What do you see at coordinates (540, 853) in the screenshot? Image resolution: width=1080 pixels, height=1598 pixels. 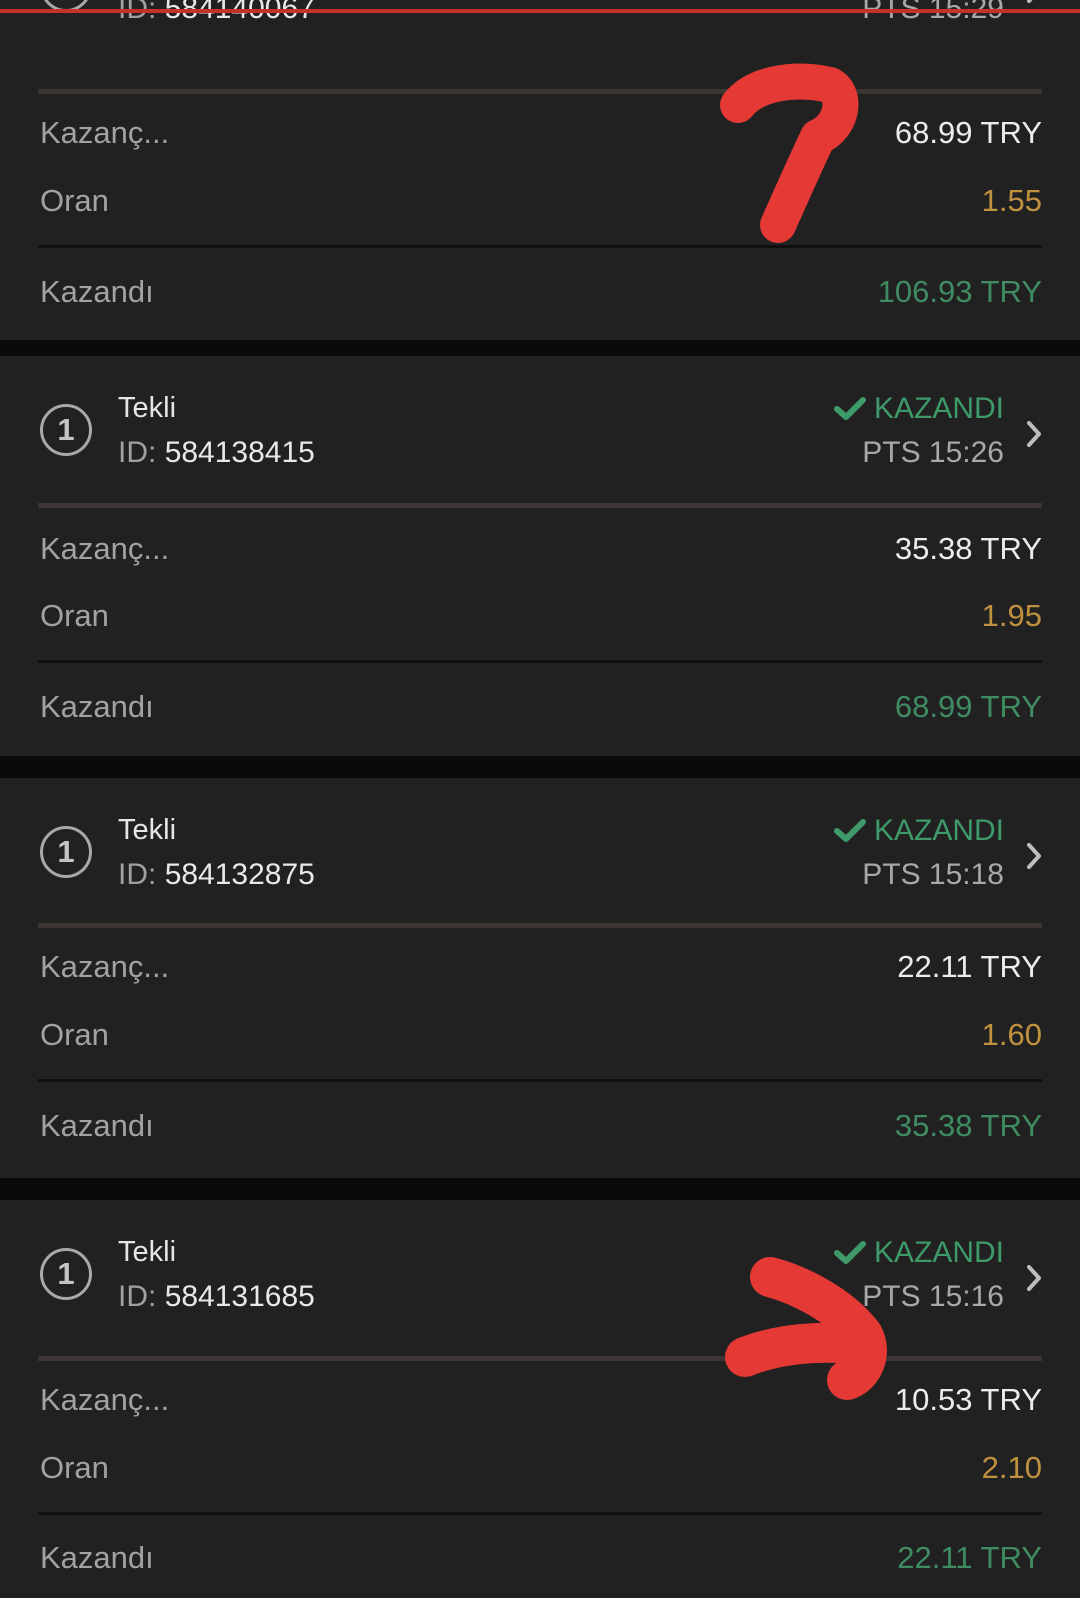 I see `bet-header: 1 Tekli ID: 584132875 KAZANDI PTS 15:18` at bounding box center [540, 853].